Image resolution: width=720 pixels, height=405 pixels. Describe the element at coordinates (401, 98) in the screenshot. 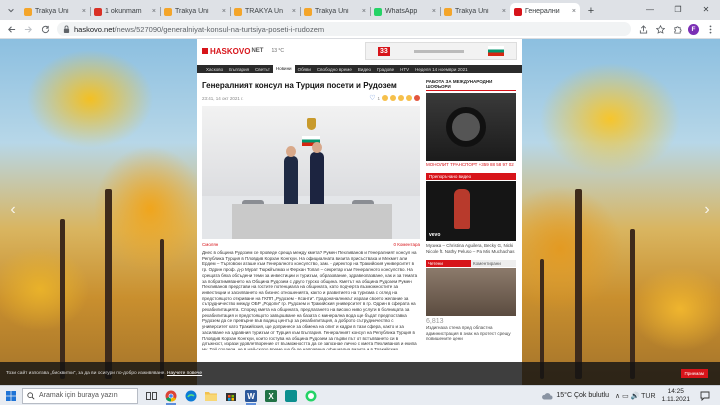

I see `wow-emoji-icon` at that location.